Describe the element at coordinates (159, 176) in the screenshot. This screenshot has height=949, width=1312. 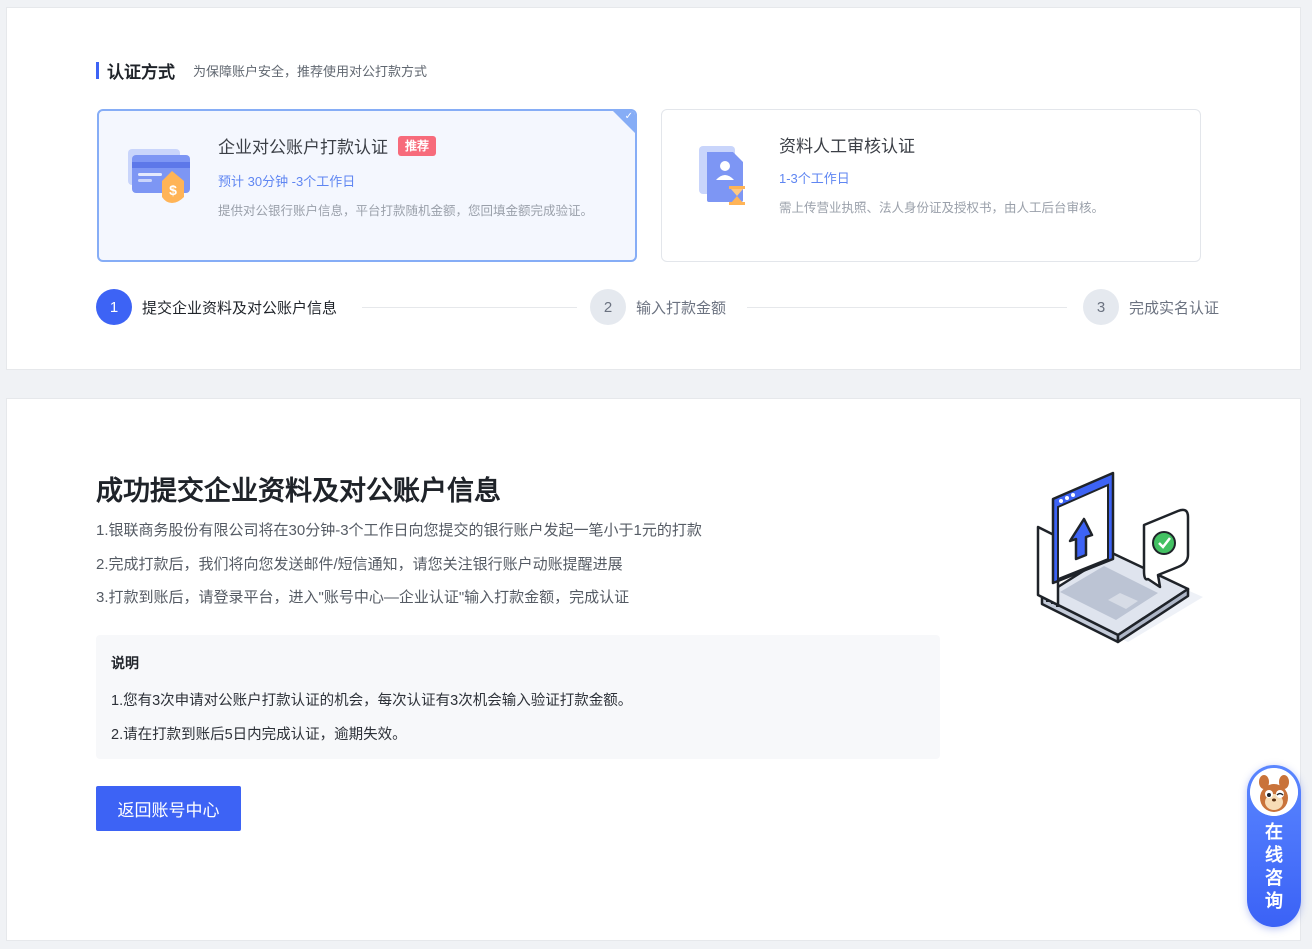
I see `bank-card-dollar-icon: $` at that location.